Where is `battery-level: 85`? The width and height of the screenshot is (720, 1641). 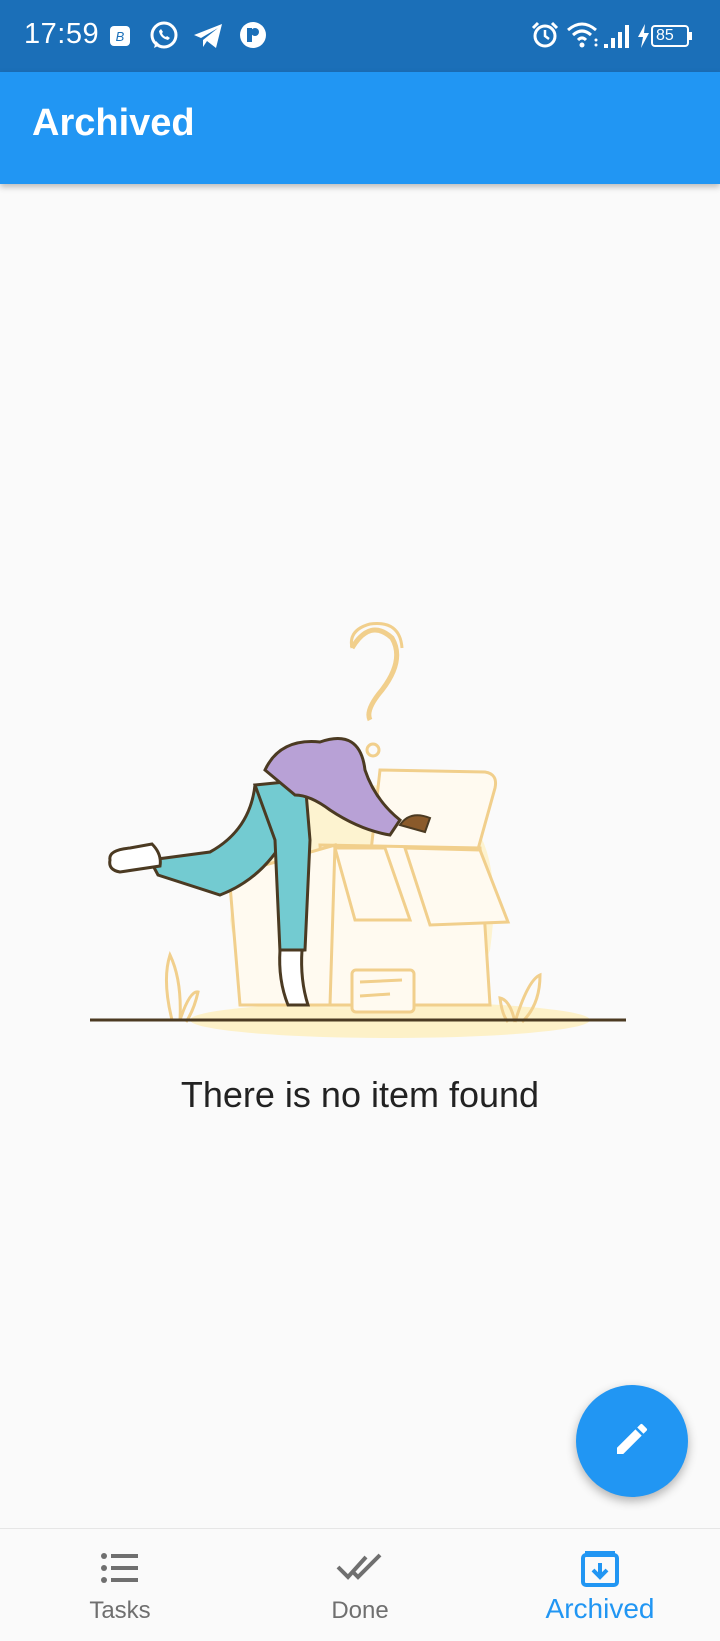 battery-level: 85 is located at coordinates (665, 35).